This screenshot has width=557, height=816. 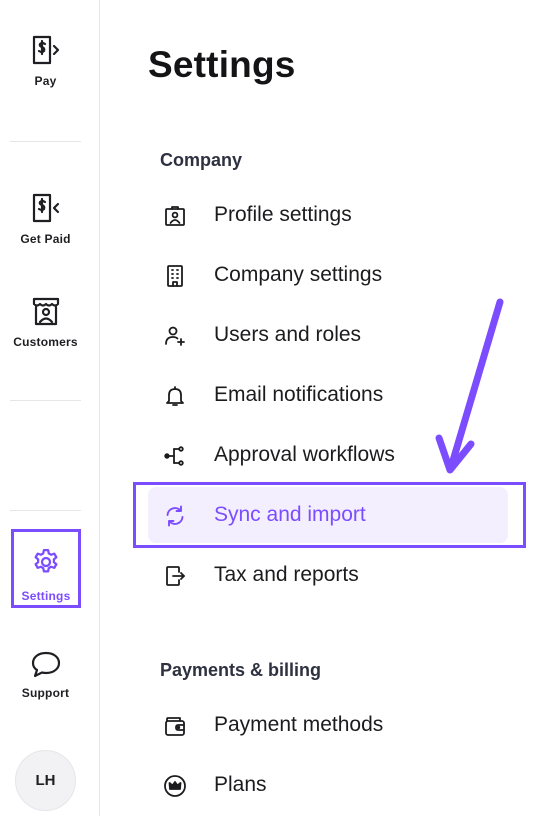 What do you see at coordinates (241, 670) in the screenshot?
I see `section-title-payments-billing: Payments & billing` at bounding box center [241, 670].